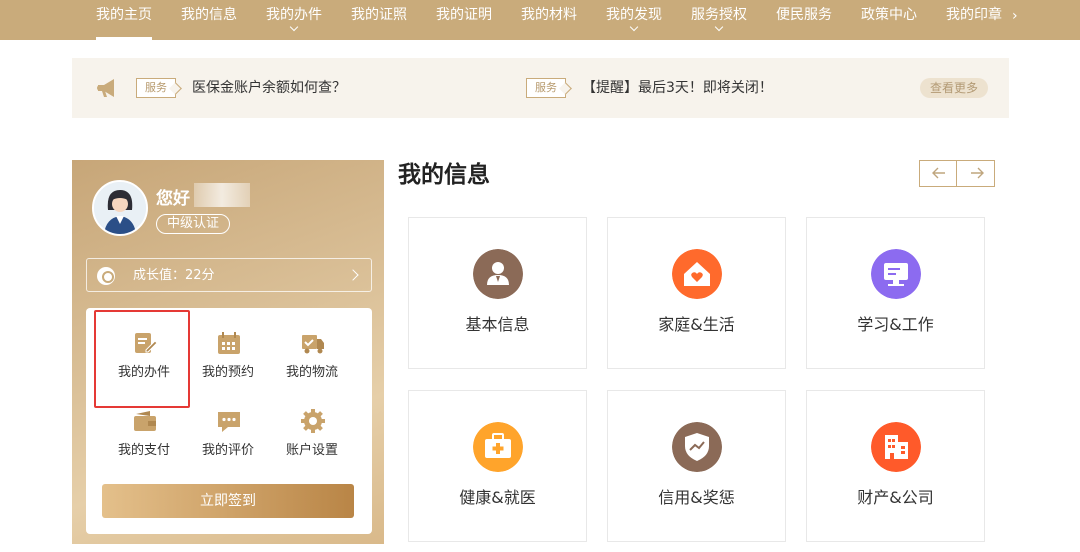  I want to click on info-card-label: 家庭&生活, so click(696, 324).